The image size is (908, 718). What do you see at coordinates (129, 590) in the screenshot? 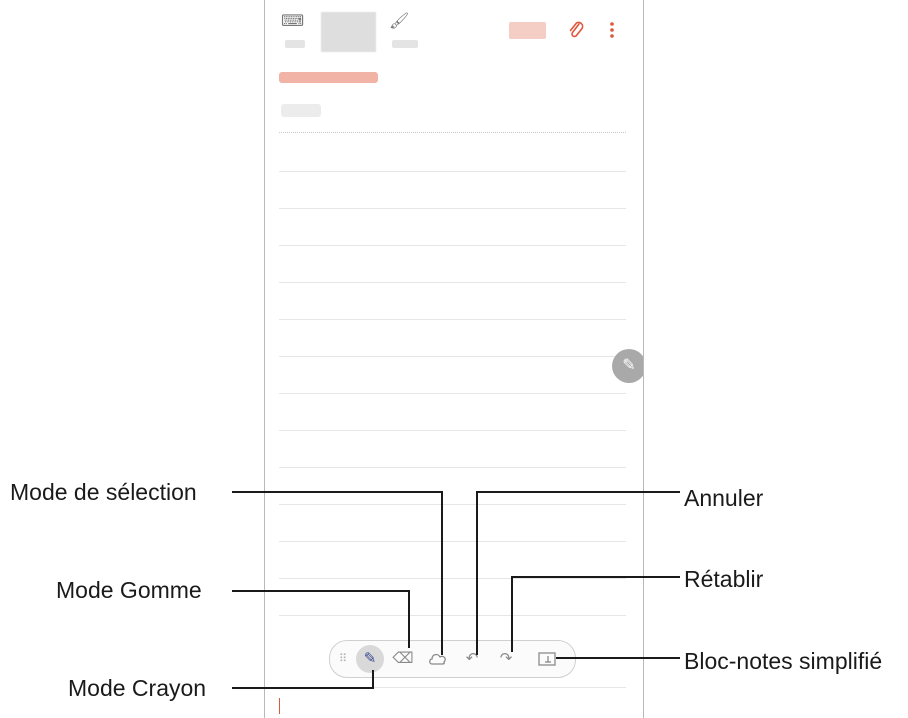
I see `callout-eraser-mode: Mode Gomme` at bounding box center [129, 590].